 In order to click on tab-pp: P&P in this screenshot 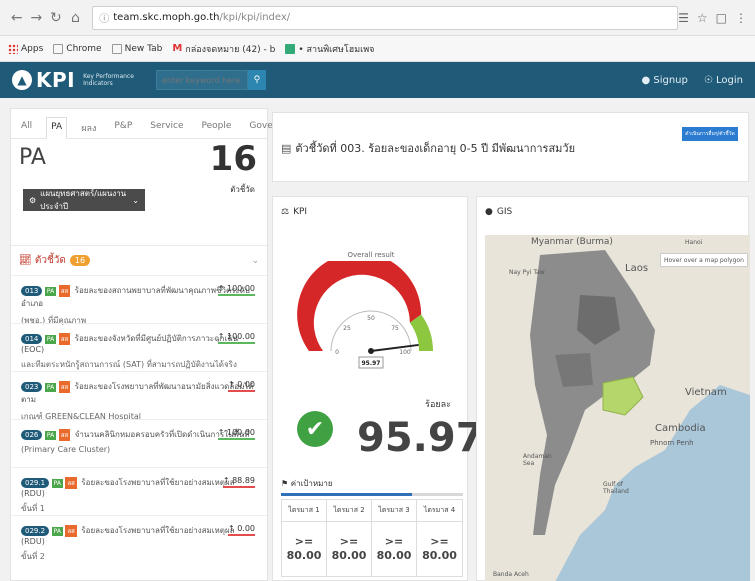, I will do `click(123, 127)`.